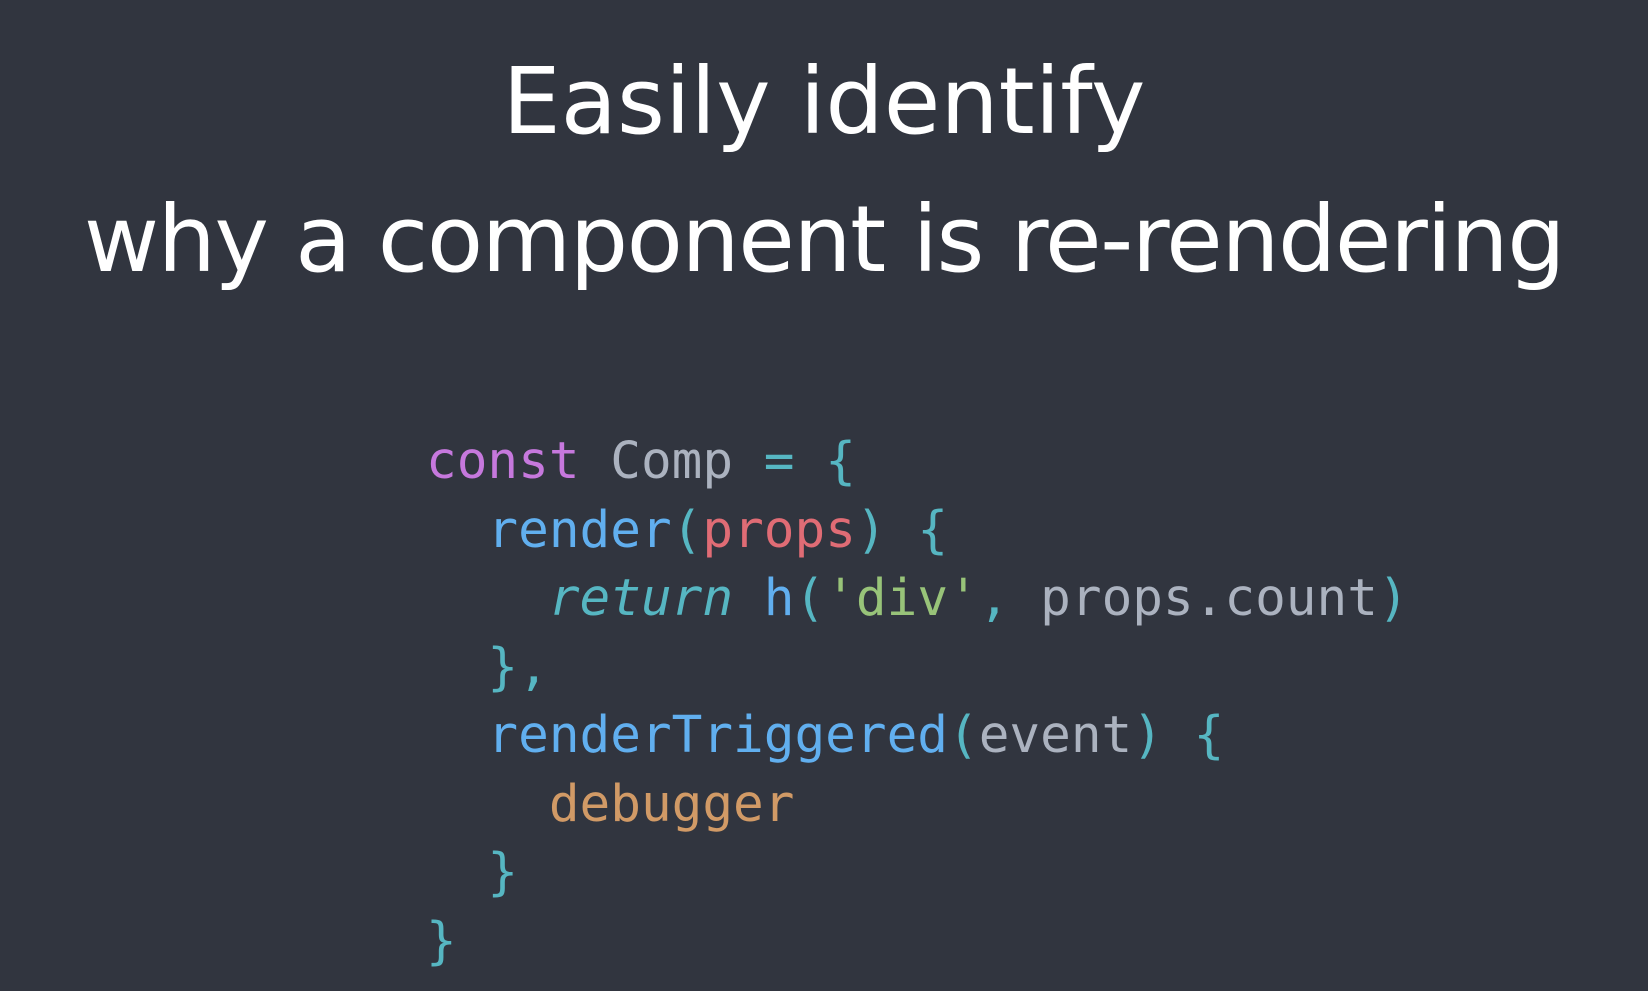 The image size is (1648, 1000). I want to click on code-line: return h('div', props.count), so click(917, 599).